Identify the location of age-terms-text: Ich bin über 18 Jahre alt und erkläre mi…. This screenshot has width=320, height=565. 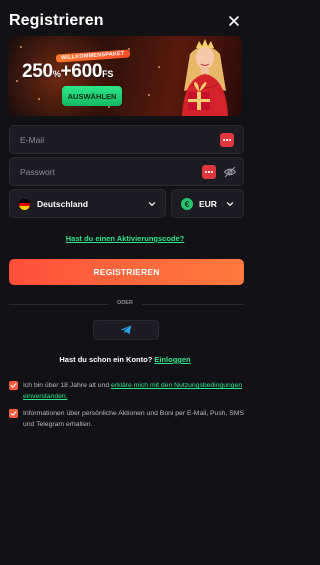
(133, 391).